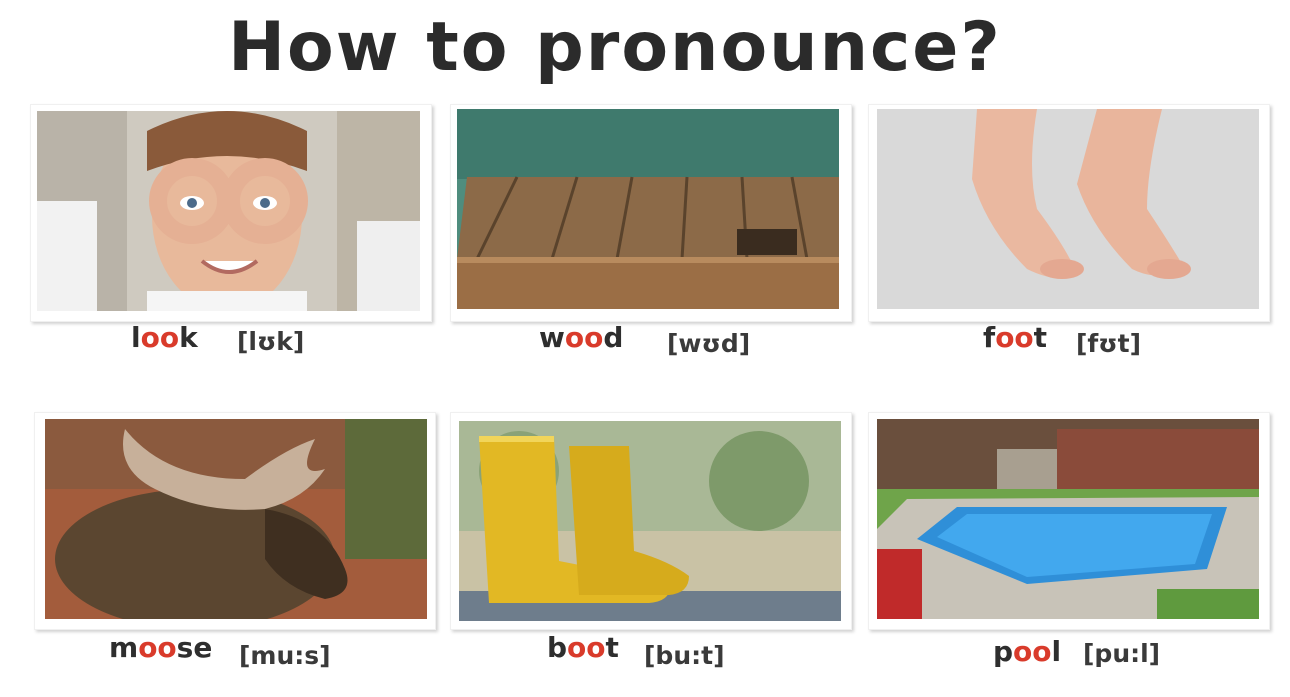 The width and height of the screenshot is (1290, 697). What do you see at coordinates (228, 211) in the screenshot?
I see `image-woman-binoculars` at bounding box center [228, 211].